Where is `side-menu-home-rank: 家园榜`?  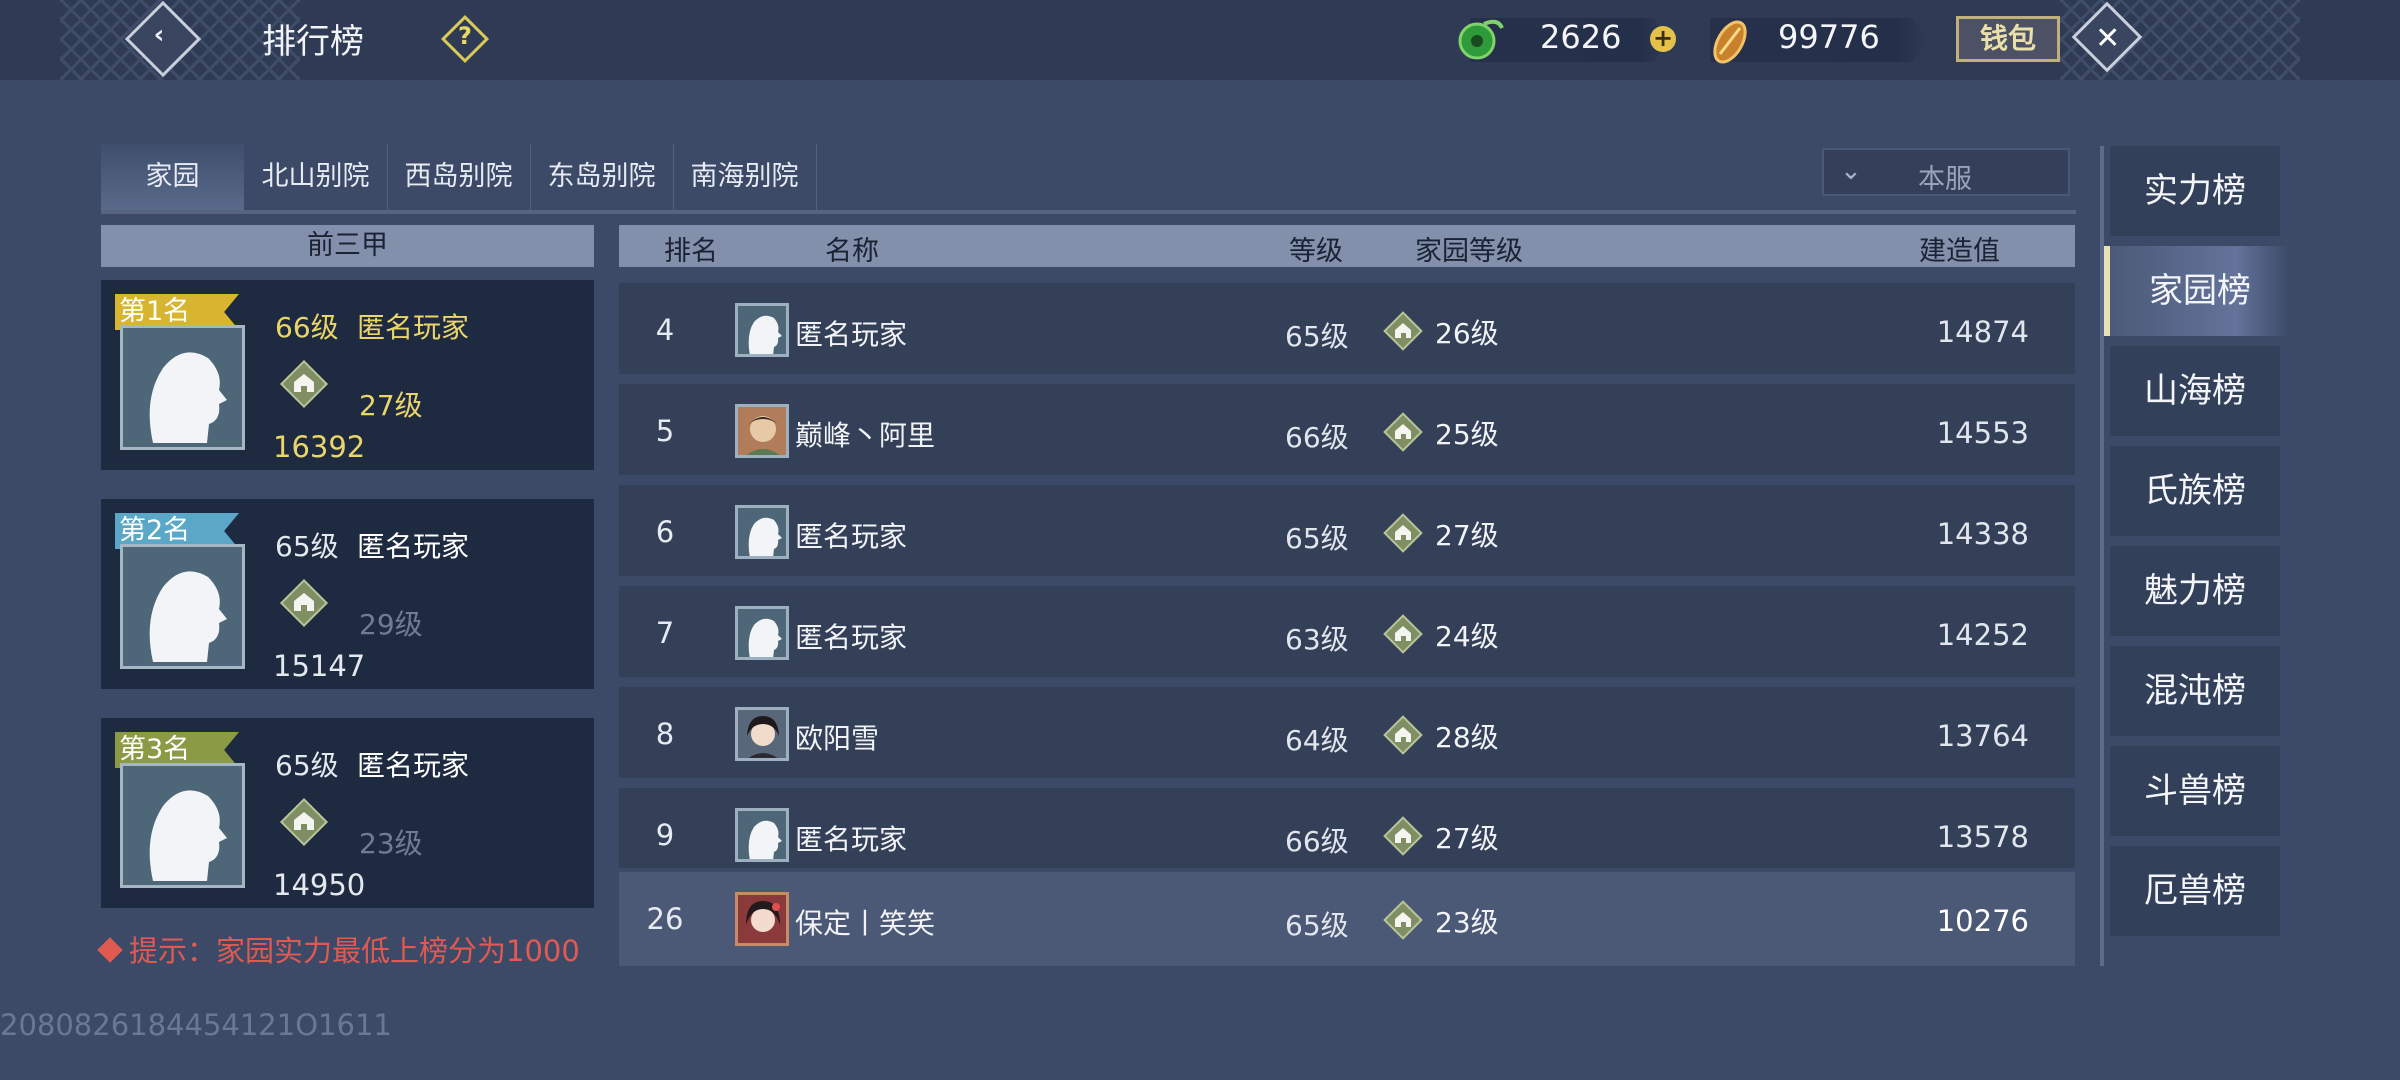 side-menu-home-rank: 家园榜 is located at coordinates (2197, 291).